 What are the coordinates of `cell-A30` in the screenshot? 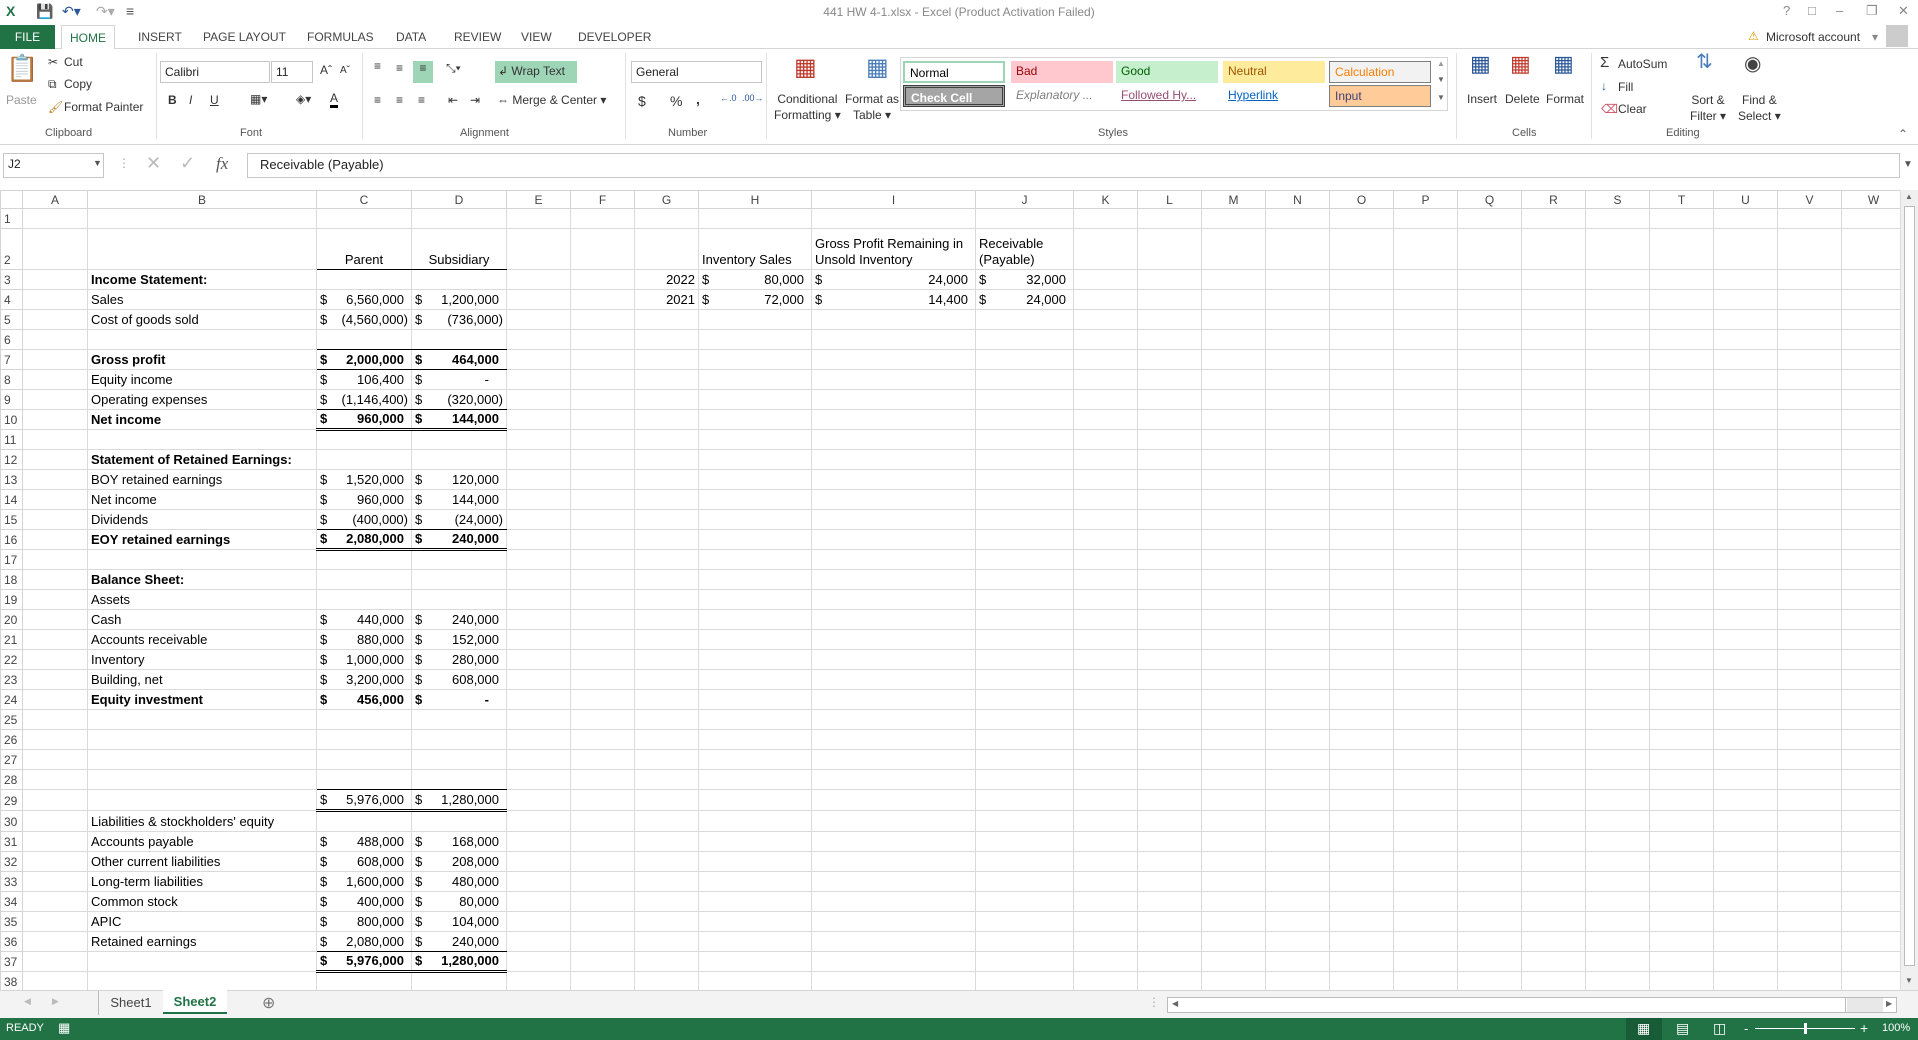 It's located at (55, 821).